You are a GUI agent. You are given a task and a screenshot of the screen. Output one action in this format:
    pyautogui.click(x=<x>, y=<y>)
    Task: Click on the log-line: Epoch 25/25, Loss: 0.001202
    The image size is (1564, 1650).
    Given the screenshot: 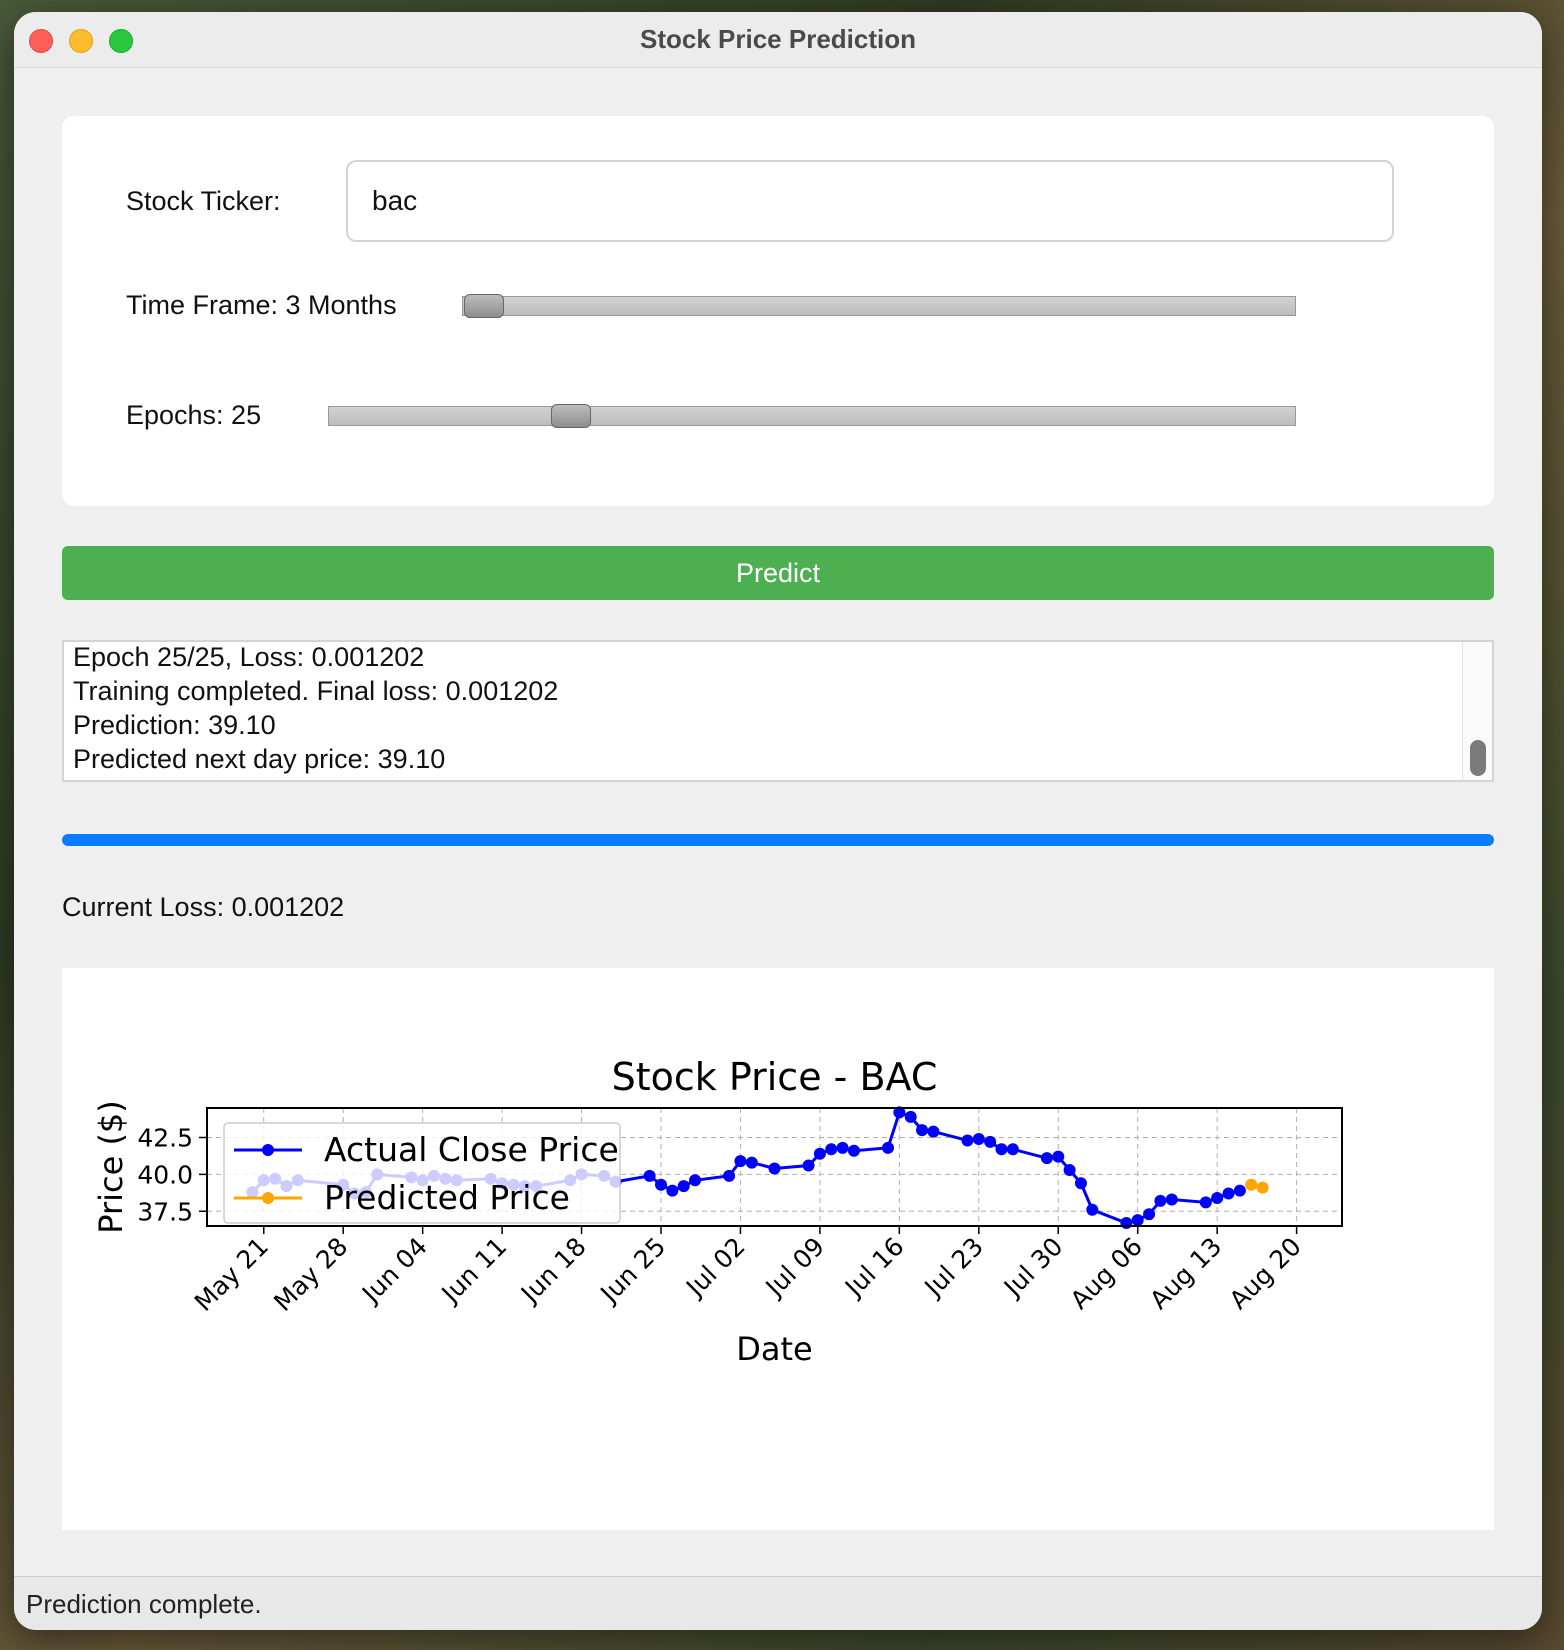 What is the action you would take?
    pyautogui.click(x=249, y=657)
    